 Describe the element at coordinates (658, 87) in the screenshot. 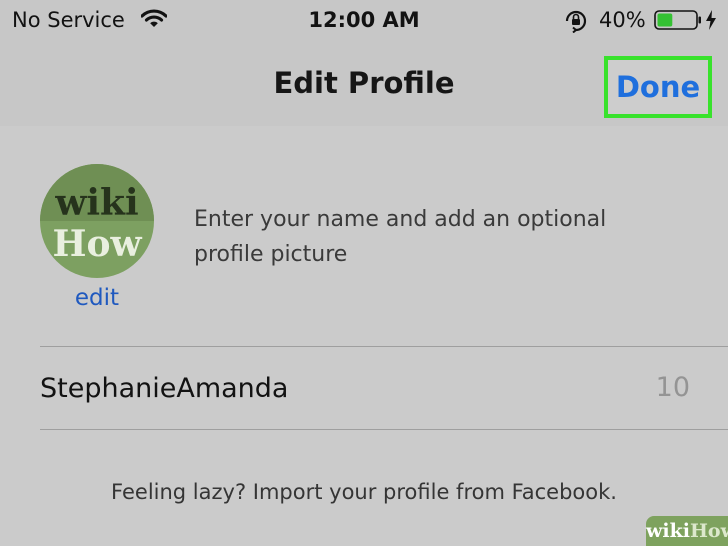

I see `done-button: Done` at that location.